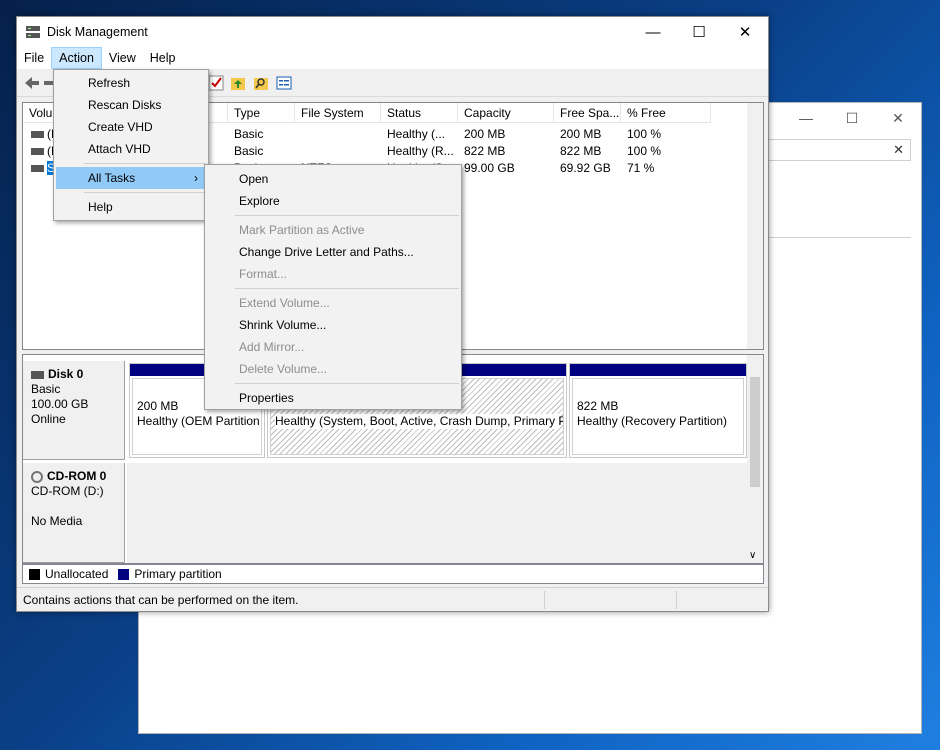 The image size is (940, 750). I want to click on menu-file: File, so click(34, 58).